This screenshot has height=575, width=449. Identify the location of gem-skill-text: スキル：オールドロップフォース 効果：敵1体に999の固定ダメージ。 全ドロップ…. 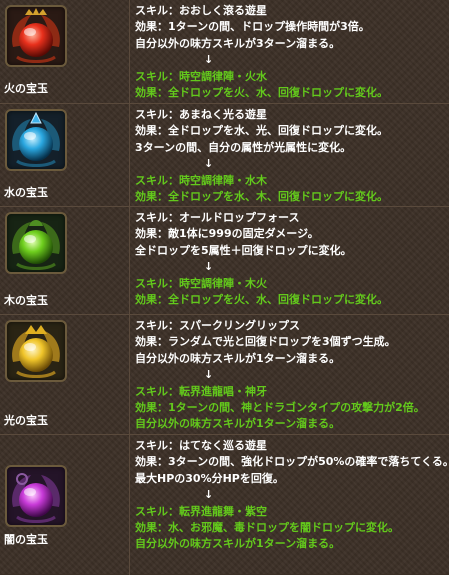
(291, 259).